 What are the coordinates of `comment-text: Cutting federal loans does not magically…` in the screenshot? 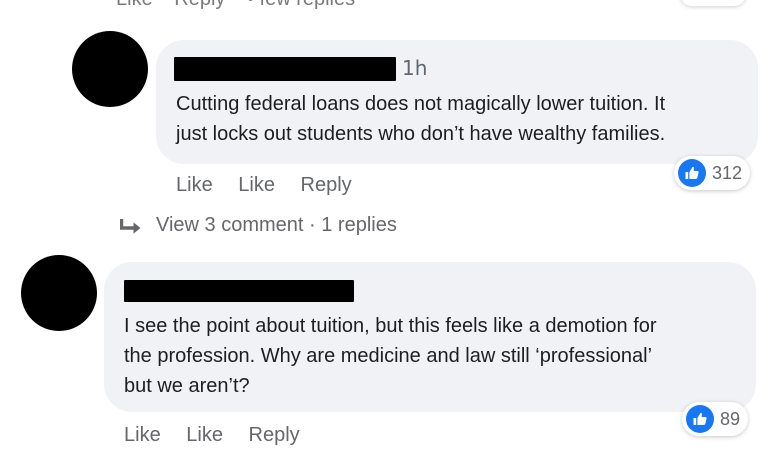 It's located at (421, 119).